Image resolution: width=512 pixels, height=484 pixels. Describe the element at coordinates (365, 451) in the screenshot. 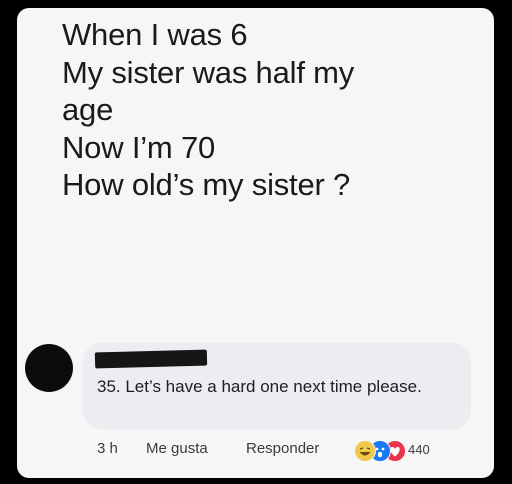

I see `haha-icon` at that location.